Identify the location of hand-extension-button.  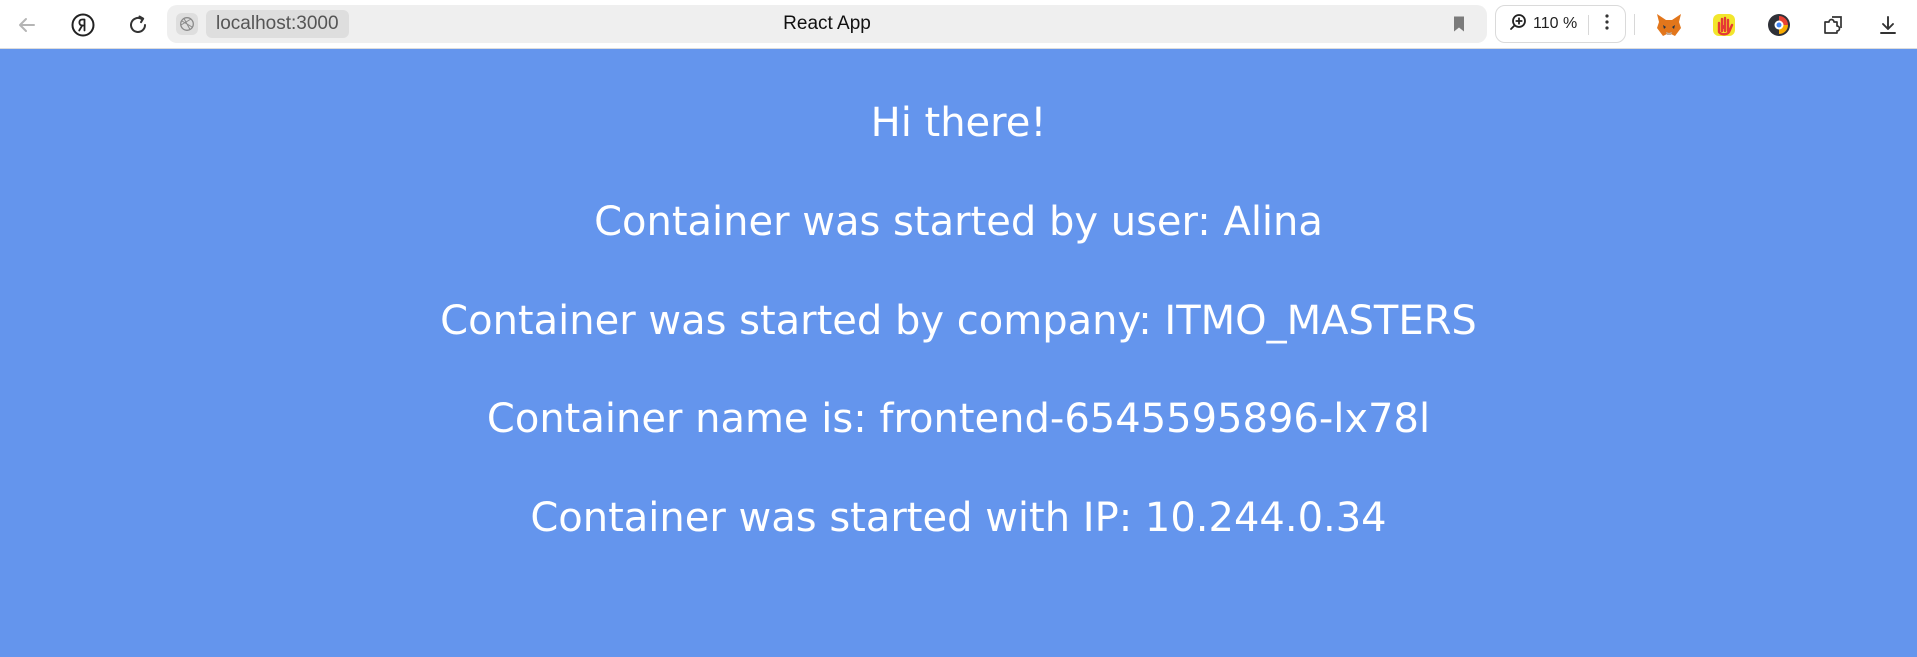
(1724, 25).